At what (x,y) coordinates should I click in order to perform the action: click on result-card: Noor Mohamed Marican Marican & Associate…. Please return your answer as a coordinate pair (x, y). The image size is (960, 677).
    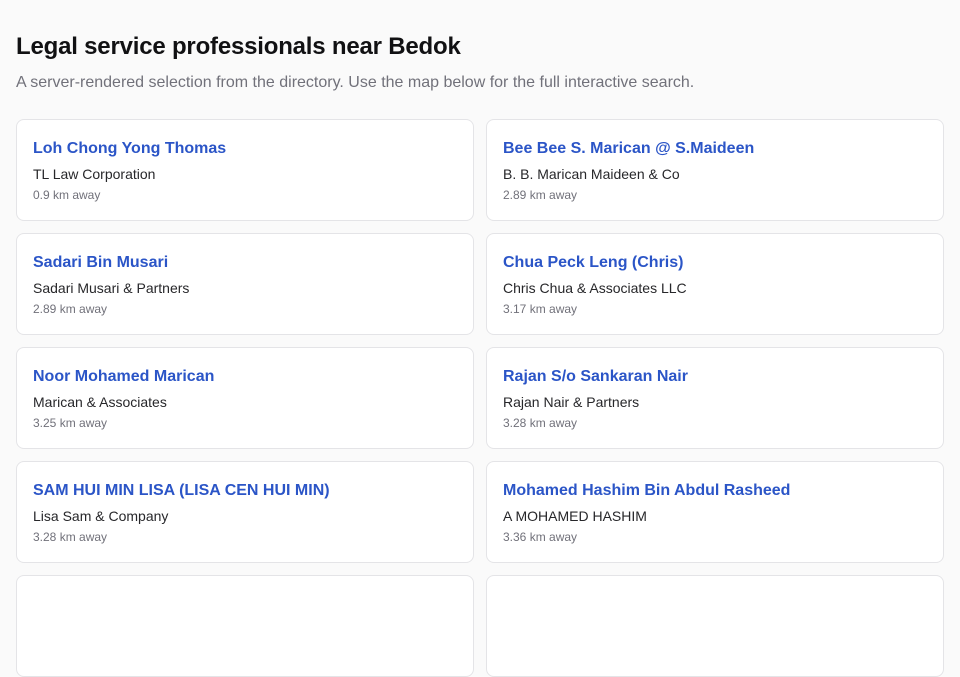
    Looking at the image, I should click on (245, 398).